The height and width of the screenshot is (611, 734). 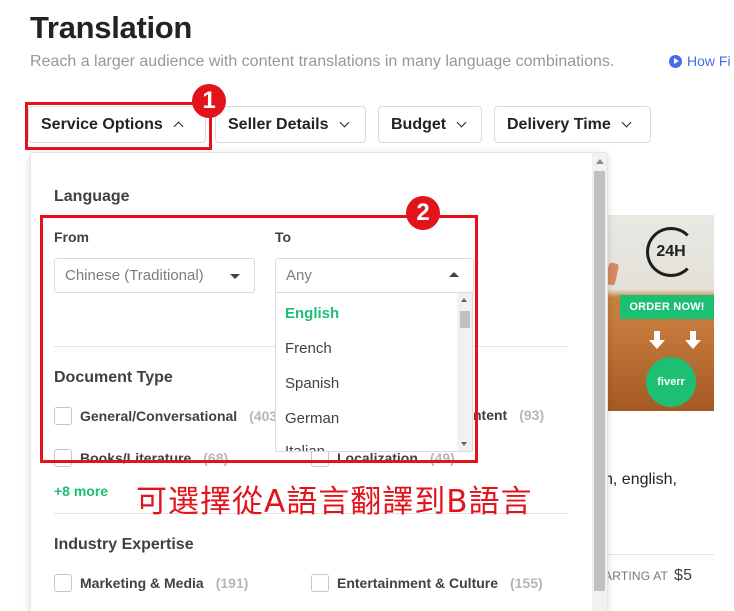 I want to click on industry-option: Marketing & Media (191), so click(x=151, y=583).